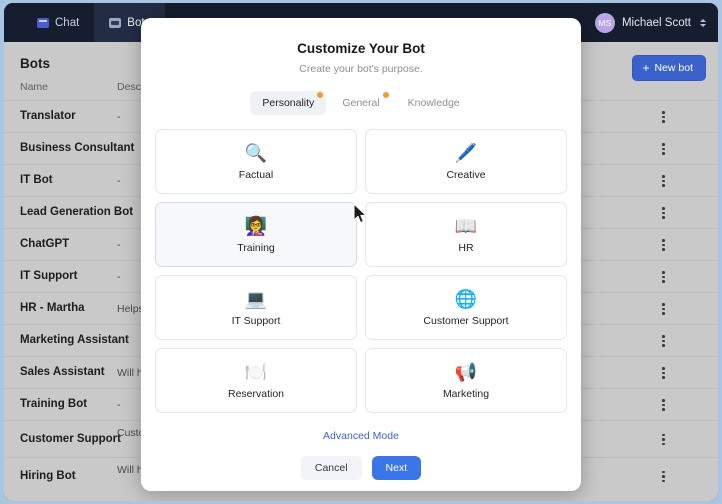  What do you see at coordinates (396, 468) in the screenshot?
I see `next-button: Next` at bounding box center [396, 468].